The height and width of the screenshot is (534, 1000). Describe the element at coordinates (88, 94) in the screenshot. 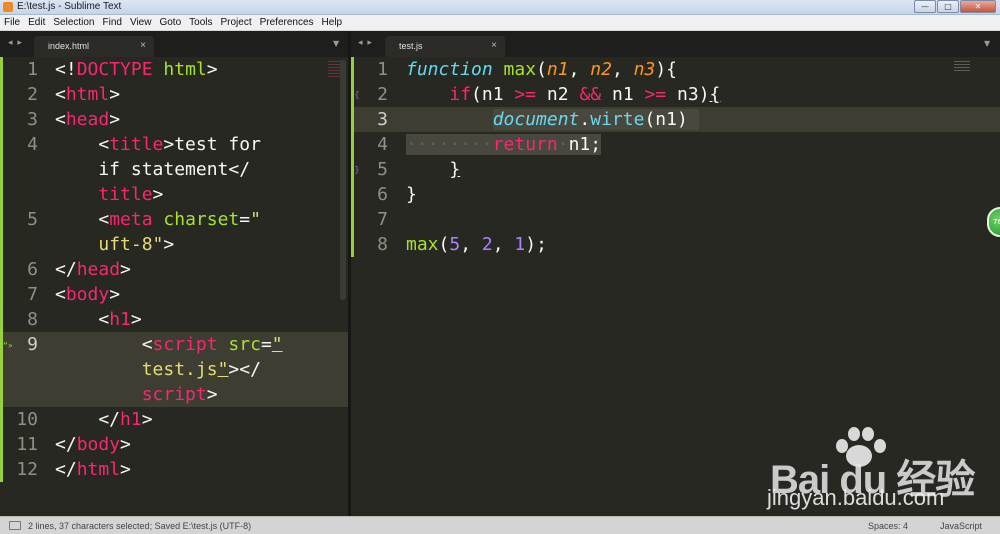

I see `code-line: <html>` at that location.